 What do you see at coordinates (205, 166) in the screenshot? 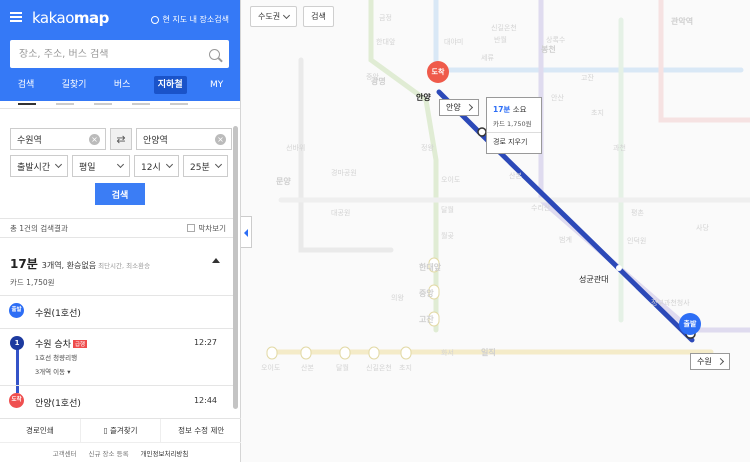
I see `minute-select: 25분` at bounding box center [205, 166].